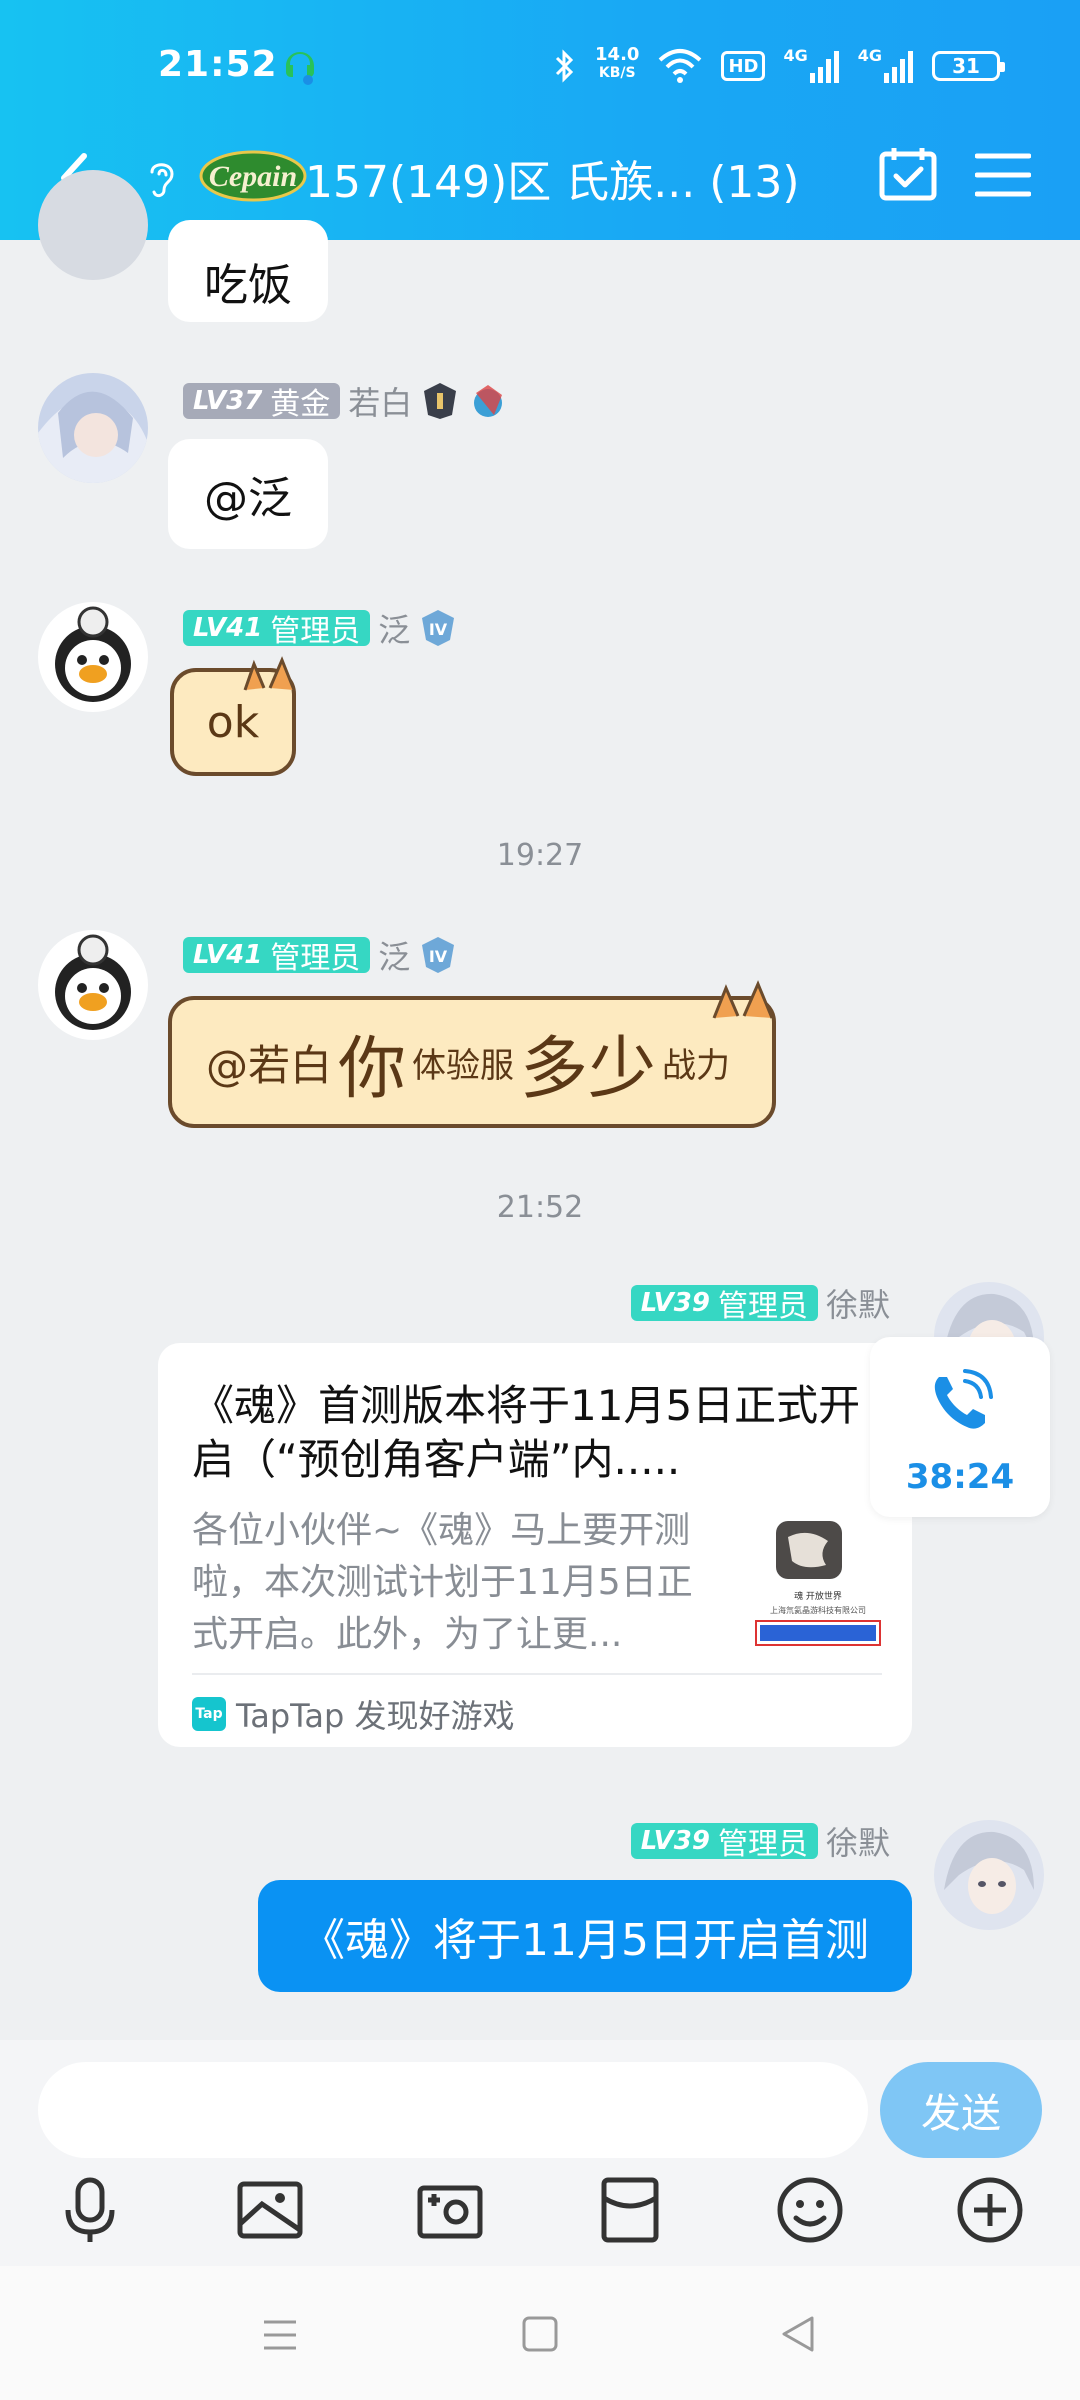 The width and height of the screenshot is (1080, 2400). I want to click on avatar-xumo, so click(989, 1875).